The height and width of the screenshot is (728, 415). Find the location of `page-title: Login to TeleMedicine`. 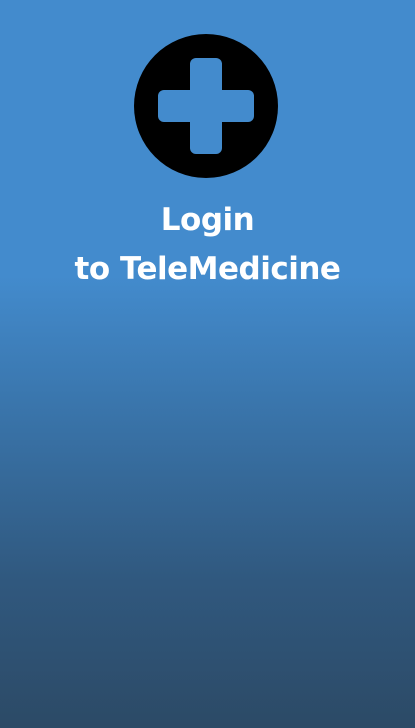

page-title: Login to TeleMedicine is located at coordinates (207, 245).